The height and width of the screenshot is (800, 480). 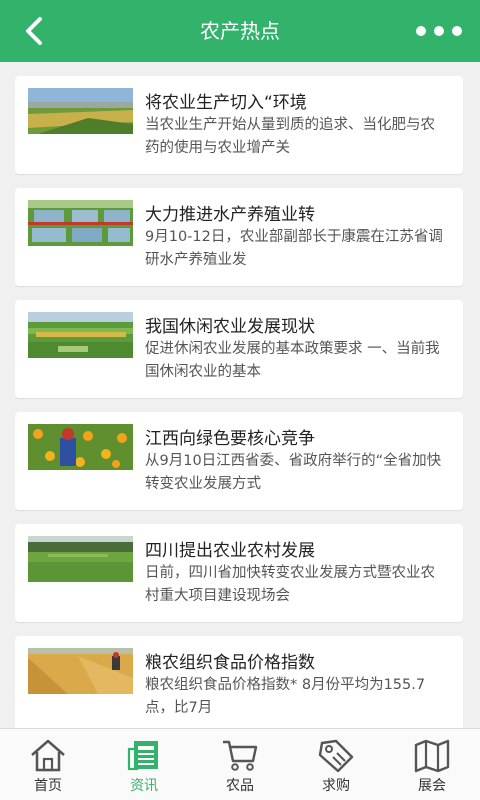 I want to click on article-card: 粮农组织食品价格指数 粮农组织食品价格指数* 8月份平均为155.7点，比7月, so click(x=239, y=682).